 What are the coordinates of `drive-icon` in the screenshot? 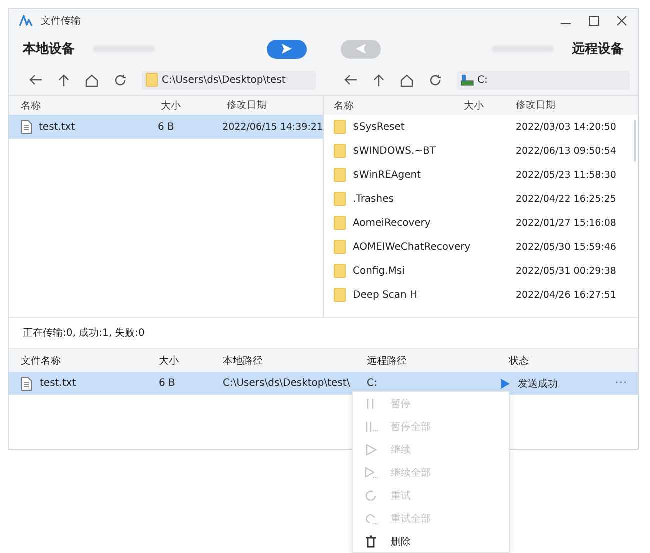 It's located at (467, 80).